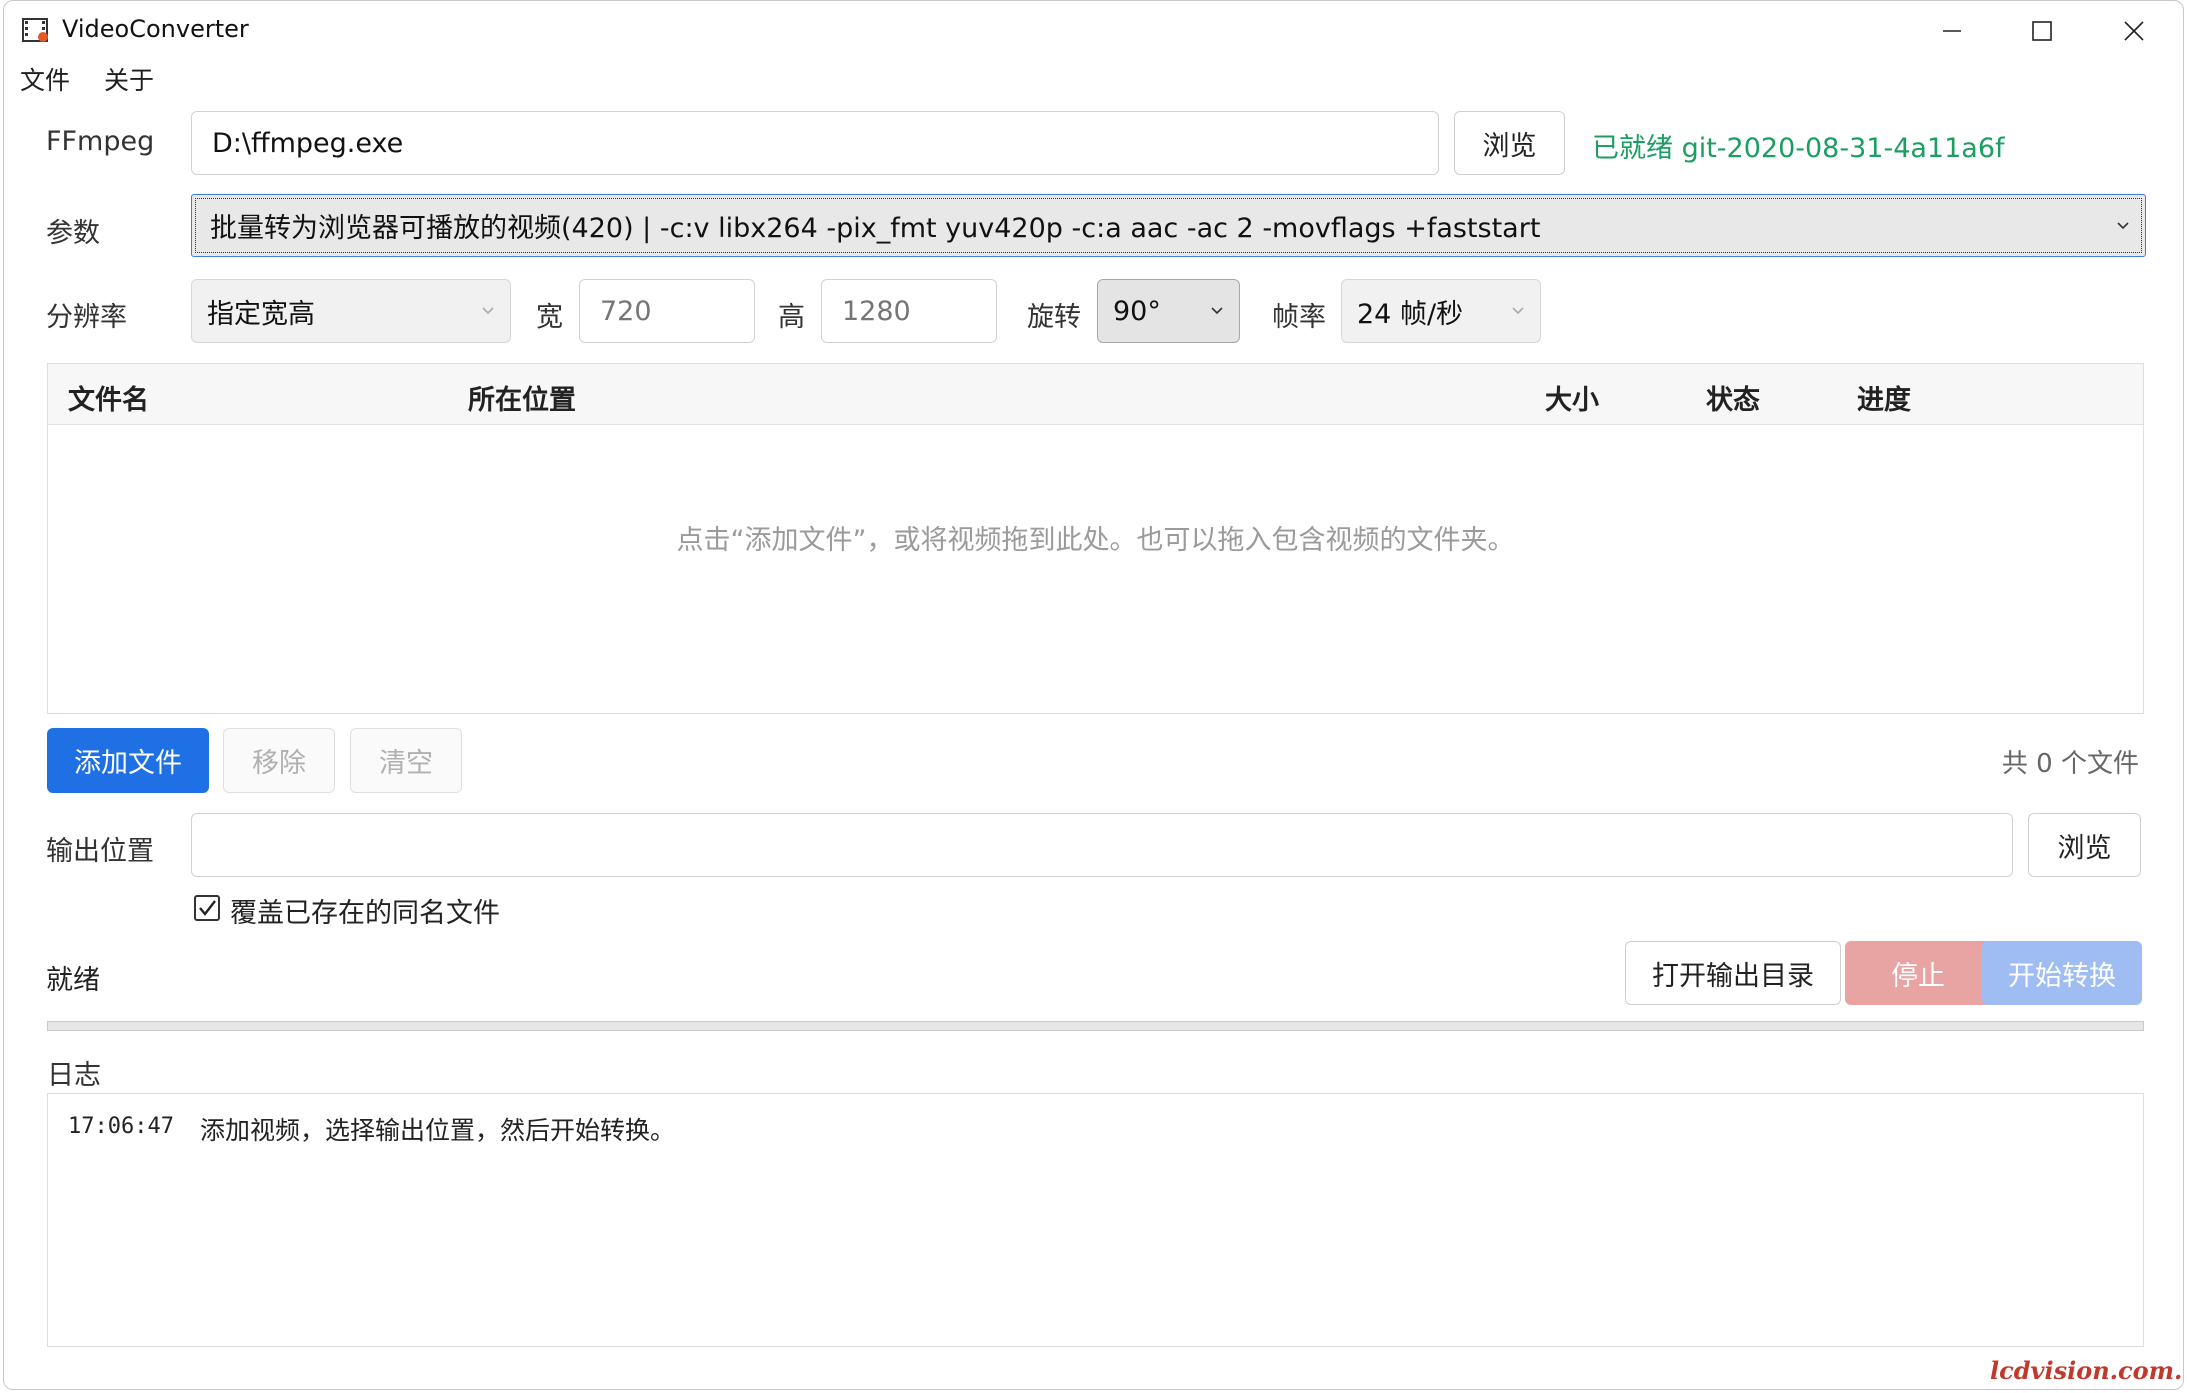 The height and width of the screenshot is (1393, 2187). What do you see at coordinates (1410, 314) in the screenshot?
I see `fps-value: 24 帧/秒` at bounding box center [1410, 314].